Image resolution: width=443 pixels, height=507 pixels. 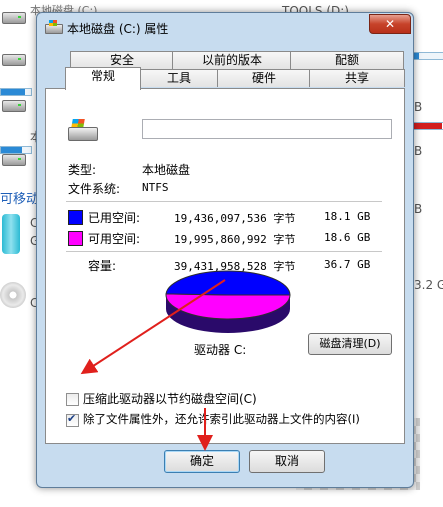 I want to click on tab-general: 常规, so click(x=103, y=78).